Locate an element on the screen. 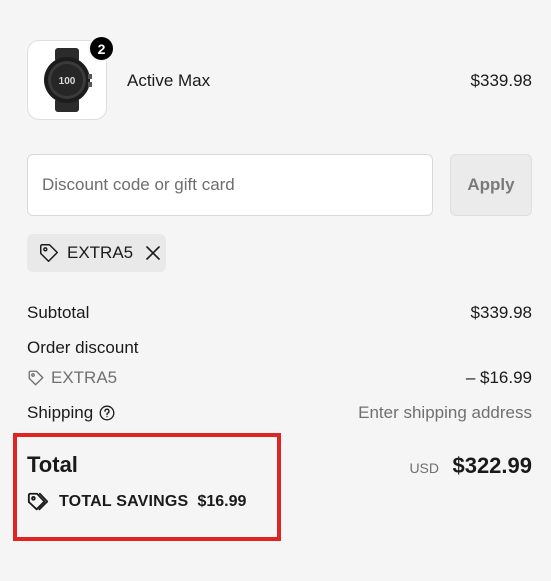 The image size is (551, 581). remove-discount-button is located at coordinates (153, 253).